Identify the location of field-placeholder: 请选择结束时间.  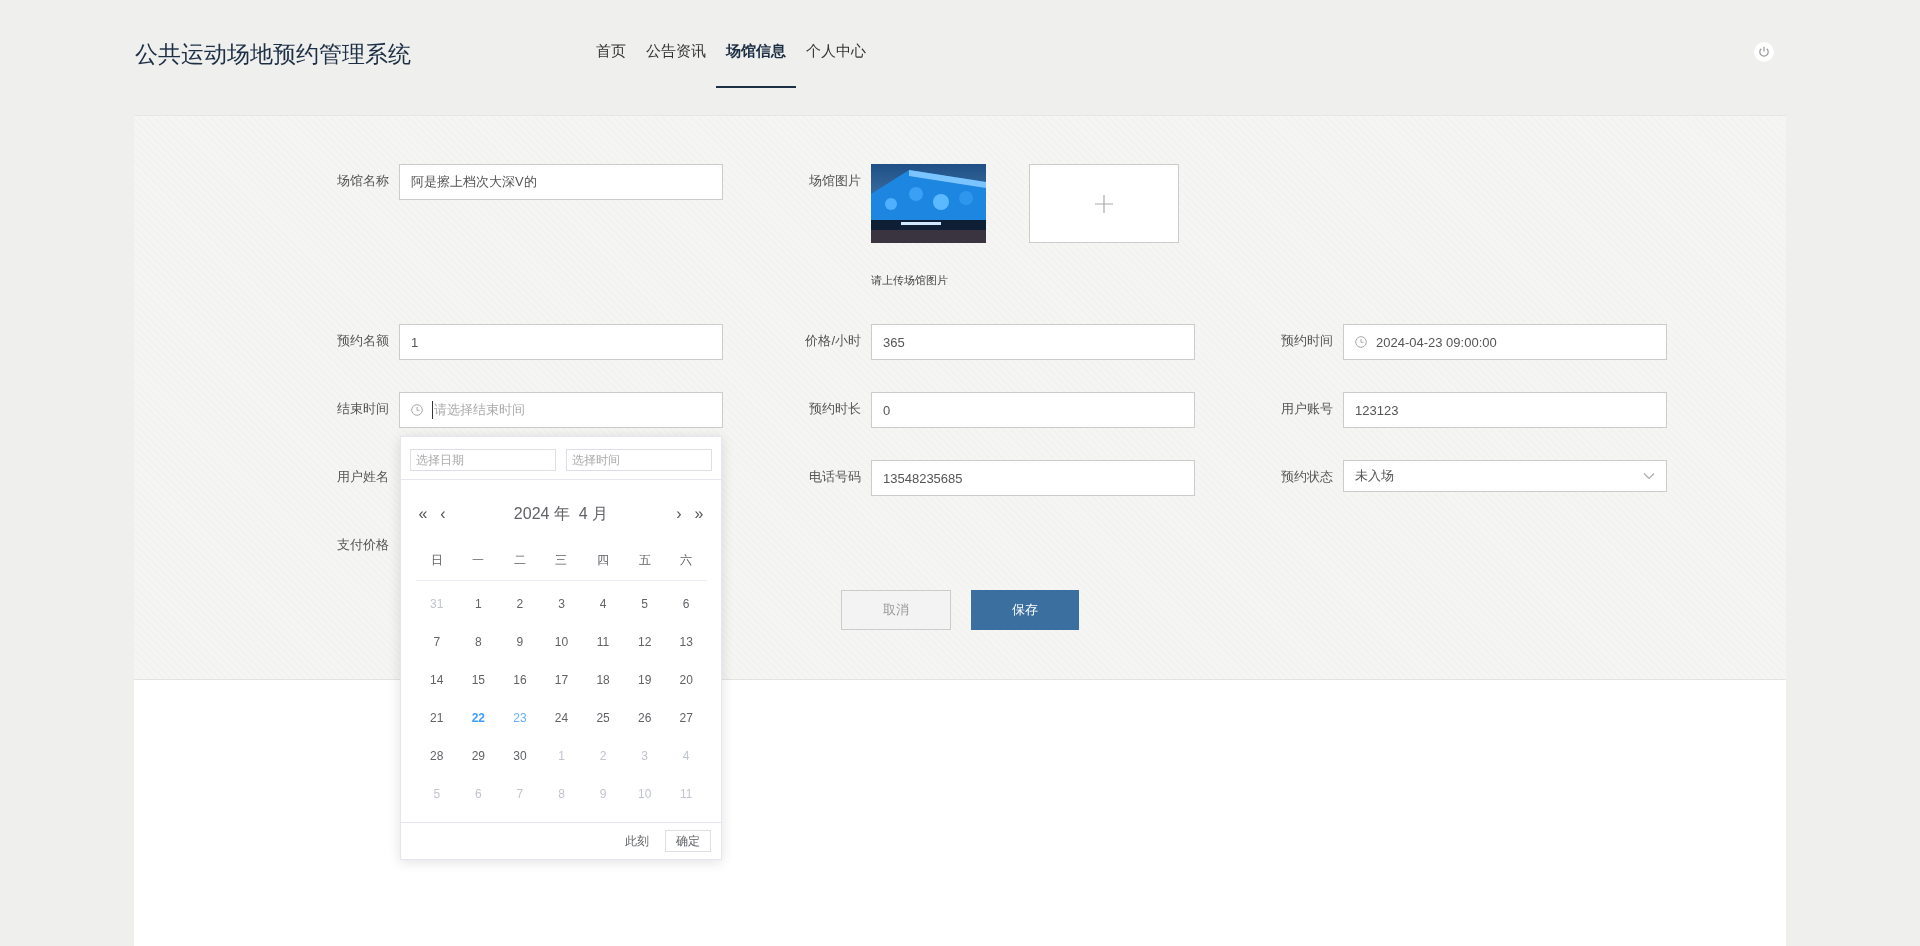
(478, 410).